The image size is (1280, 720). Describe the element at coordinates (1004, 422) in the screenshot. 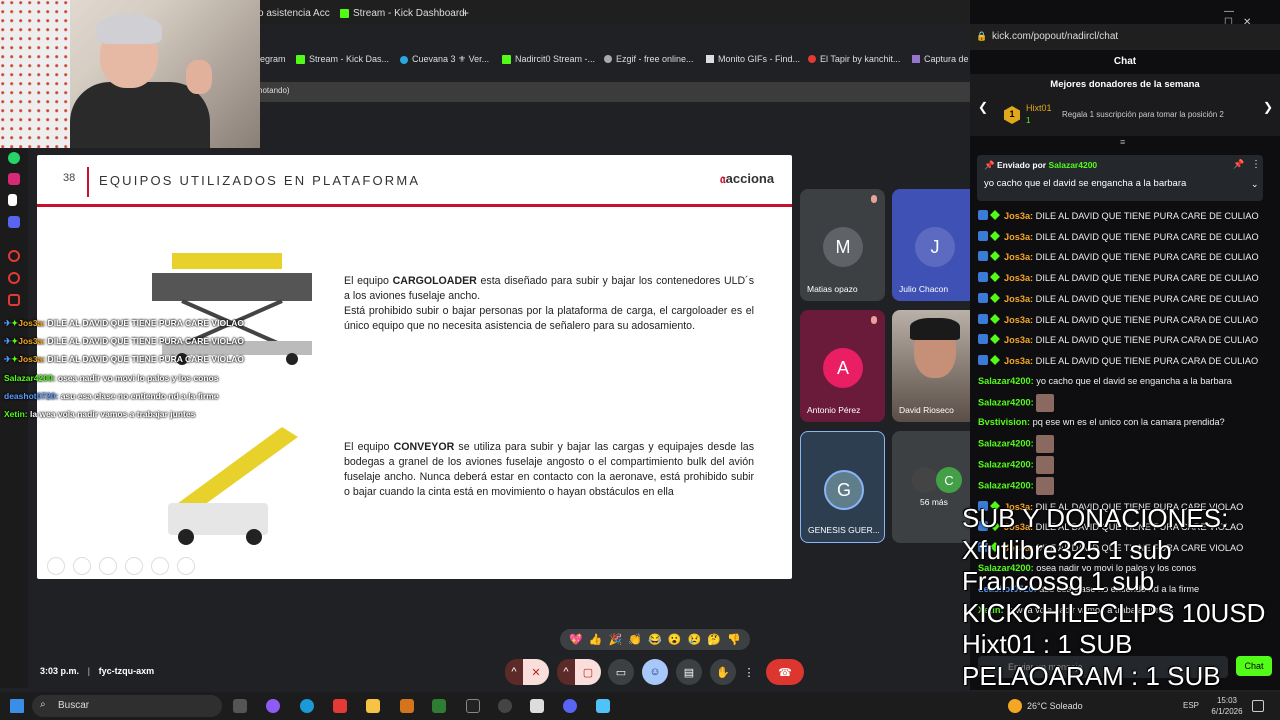

I see `chat-user: Bvstivision:` at that location.